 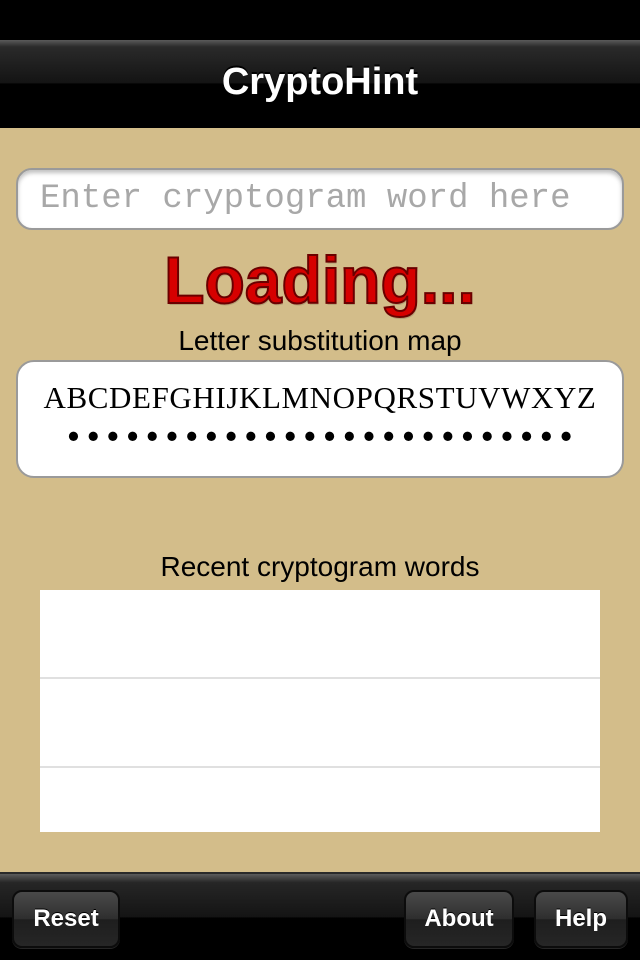 I want to click on help-button: Help, so click(x=581, y=919).